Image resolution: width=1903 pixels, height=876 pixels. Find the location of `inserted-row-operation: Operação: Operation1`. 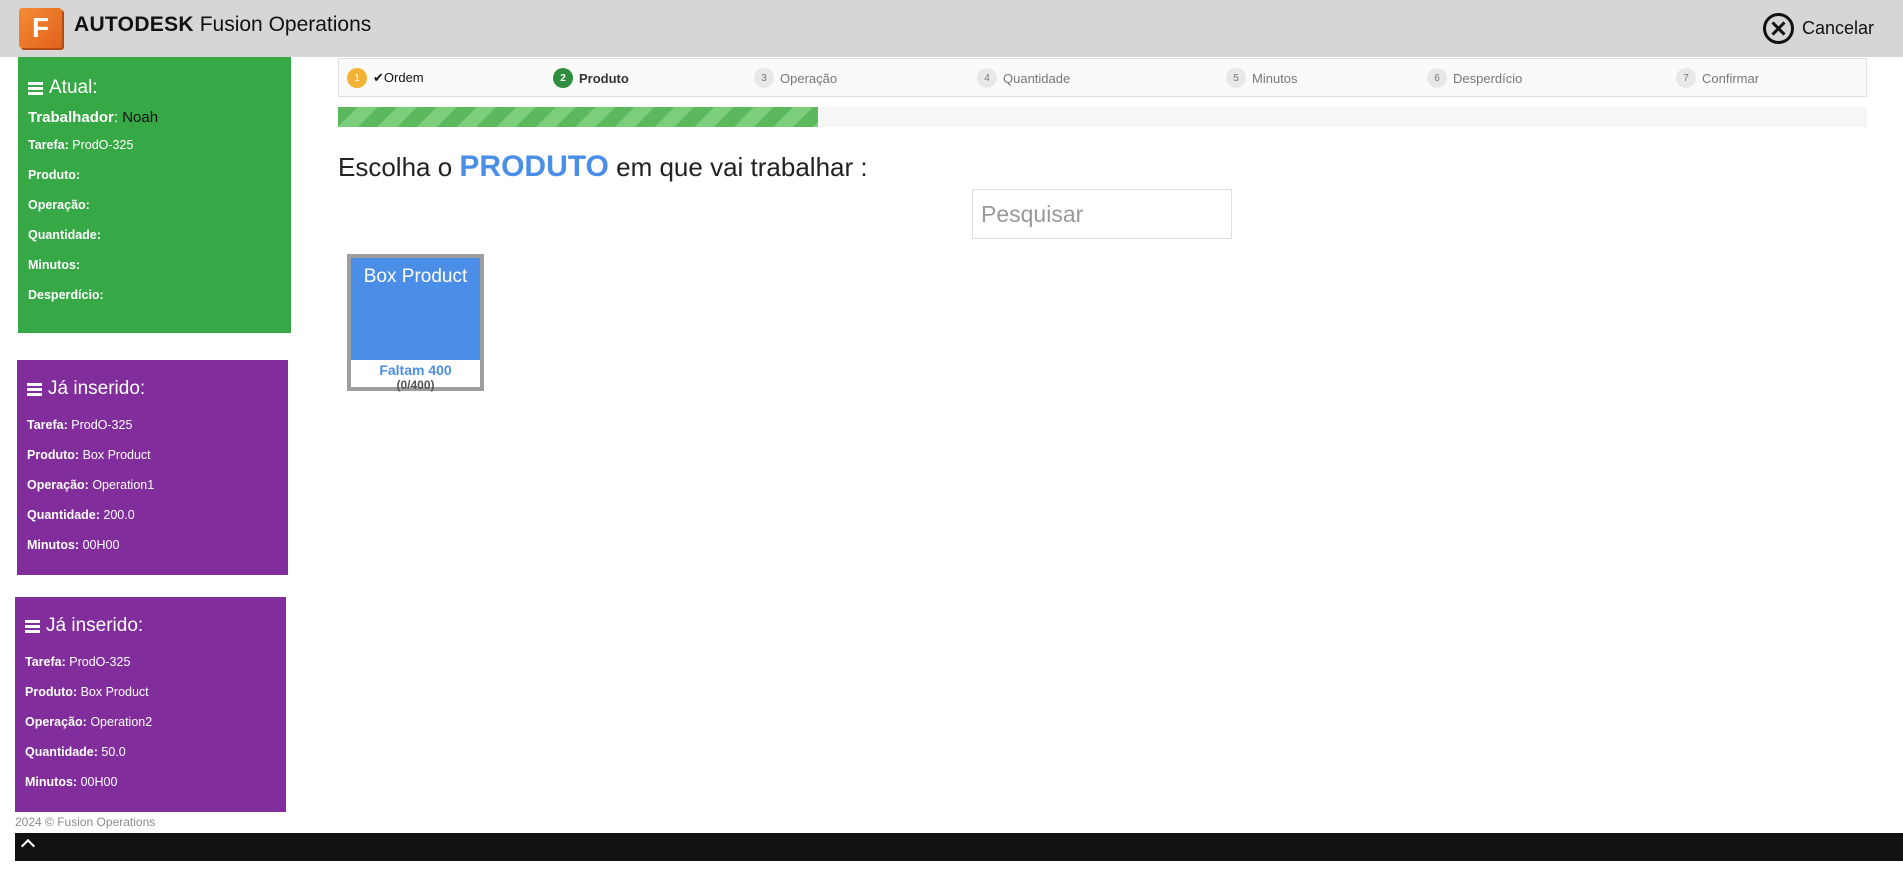

inserted-row-operation: Operação: Operation1 is located at coordinates (91, 485).